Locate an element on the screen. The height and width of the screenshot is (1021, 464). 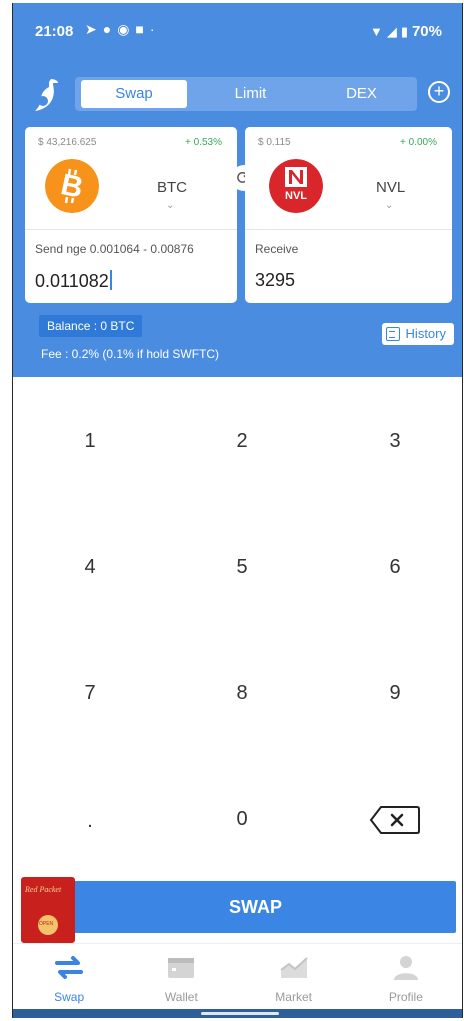
red-packet-seal: OPEN is located at coordinates (48, 925).